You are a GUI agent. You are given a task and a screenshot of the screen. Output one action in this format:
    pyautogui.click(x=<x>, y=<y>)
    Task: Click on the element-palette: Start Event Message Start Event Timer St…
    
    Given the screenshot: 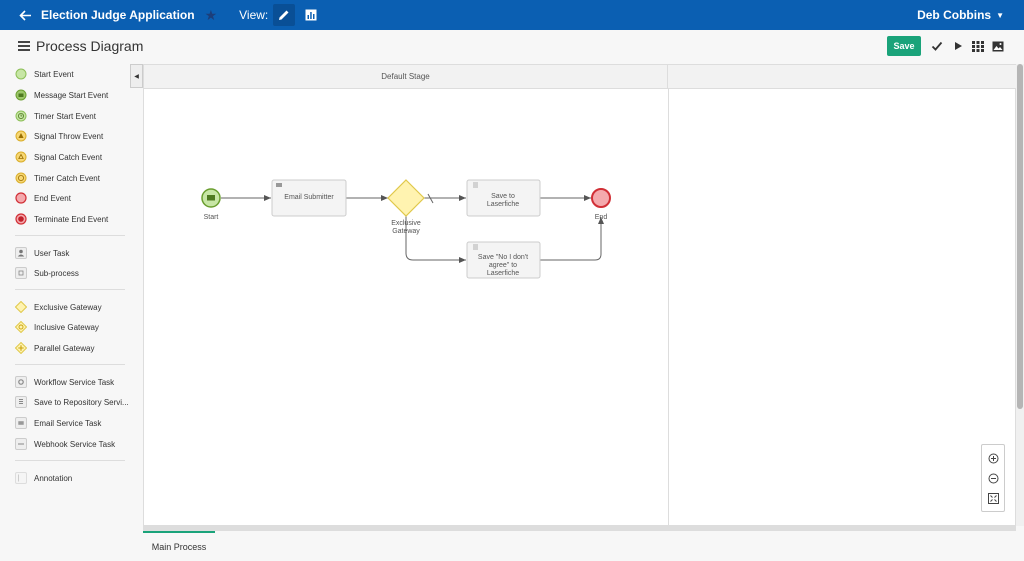 What is the action you would take?
    pyautogui.click(x=69, y=298)
    